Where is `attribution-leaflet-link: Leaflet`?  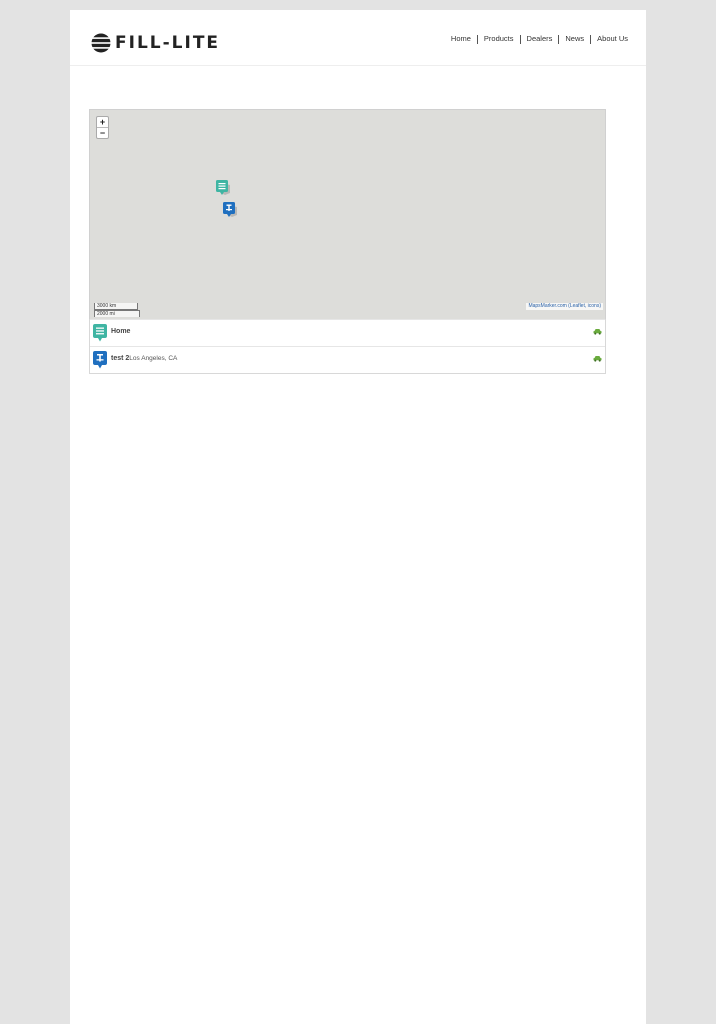
attribution-leaflet-link: Leaflet is located at coordinates (577, 306).